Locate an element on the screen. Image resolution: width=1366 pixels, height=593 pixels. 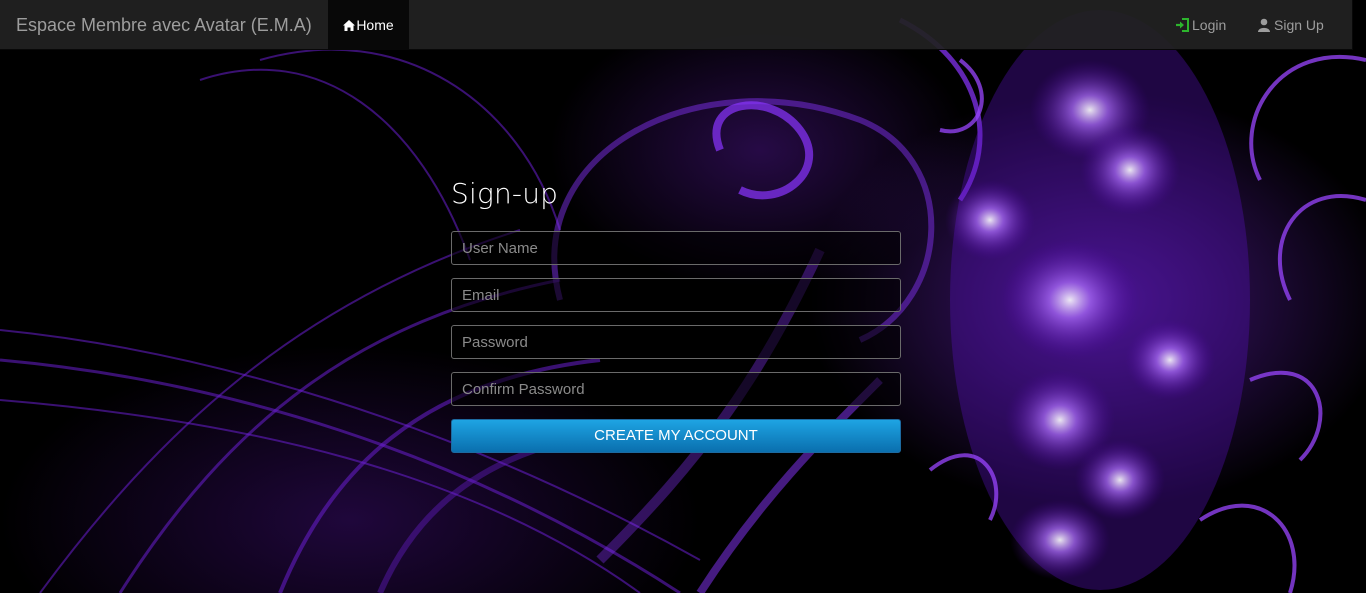
form-title: Sign-up is located at coordinates (505, 193).